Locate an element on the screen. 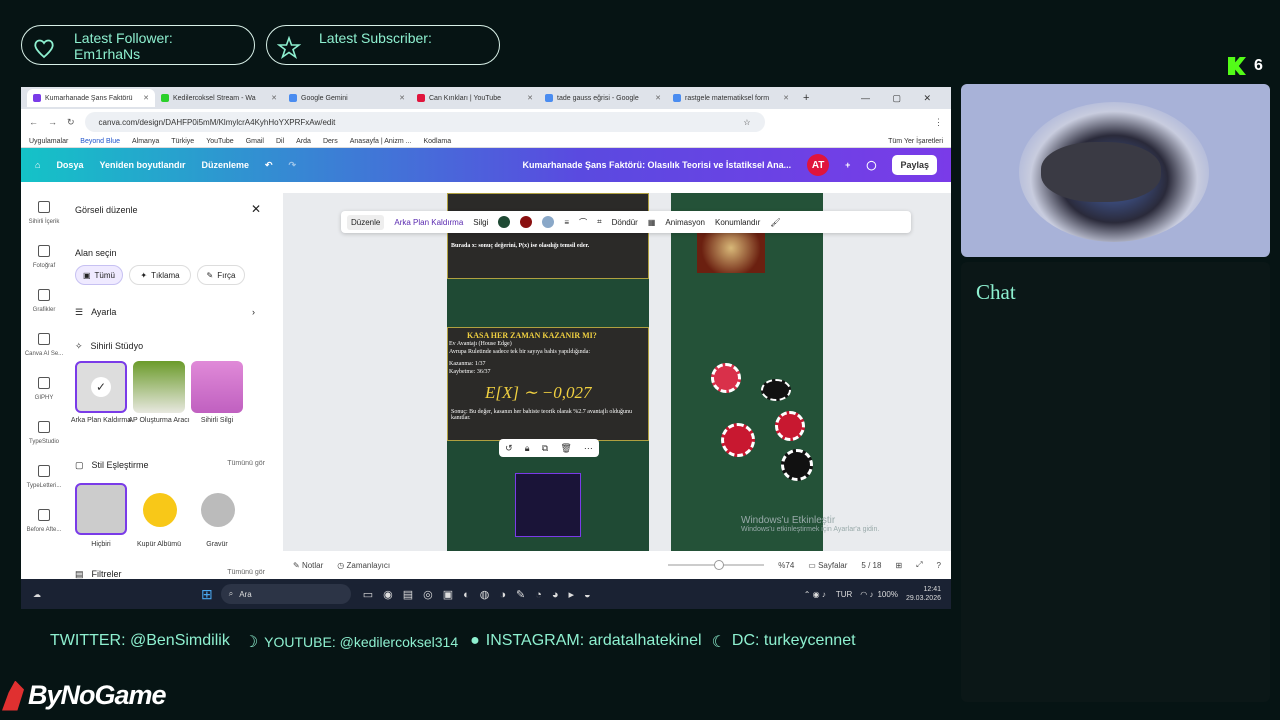 The height and width of the screenshot is (720, 1280). menu-resize: Yeniden boyutlandır is located at coordinates (142, 165).